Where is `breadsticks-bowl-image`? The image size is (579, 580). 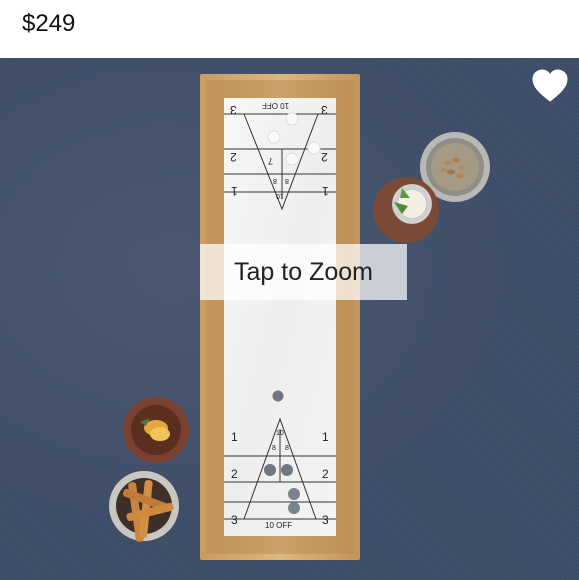
breadsticks-bowl-image is located at coordinates (144, 506).